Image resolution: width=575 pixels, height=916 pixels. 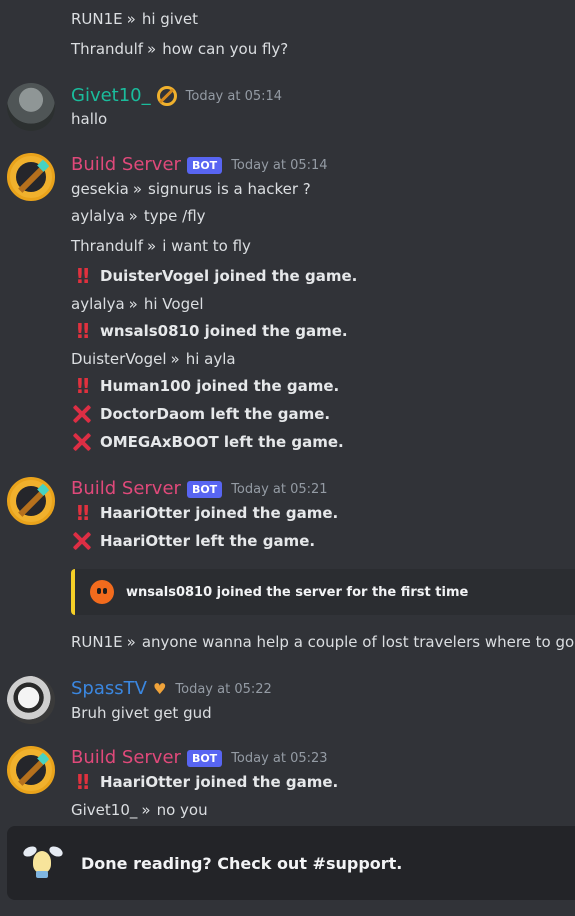 I want to click on leave-event: DoctorDaom left the game., so click(x=200, y=414).